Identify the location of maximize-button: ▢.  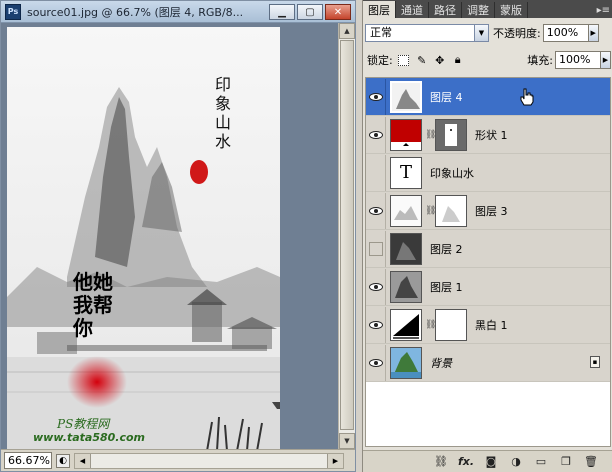
(310, 12).